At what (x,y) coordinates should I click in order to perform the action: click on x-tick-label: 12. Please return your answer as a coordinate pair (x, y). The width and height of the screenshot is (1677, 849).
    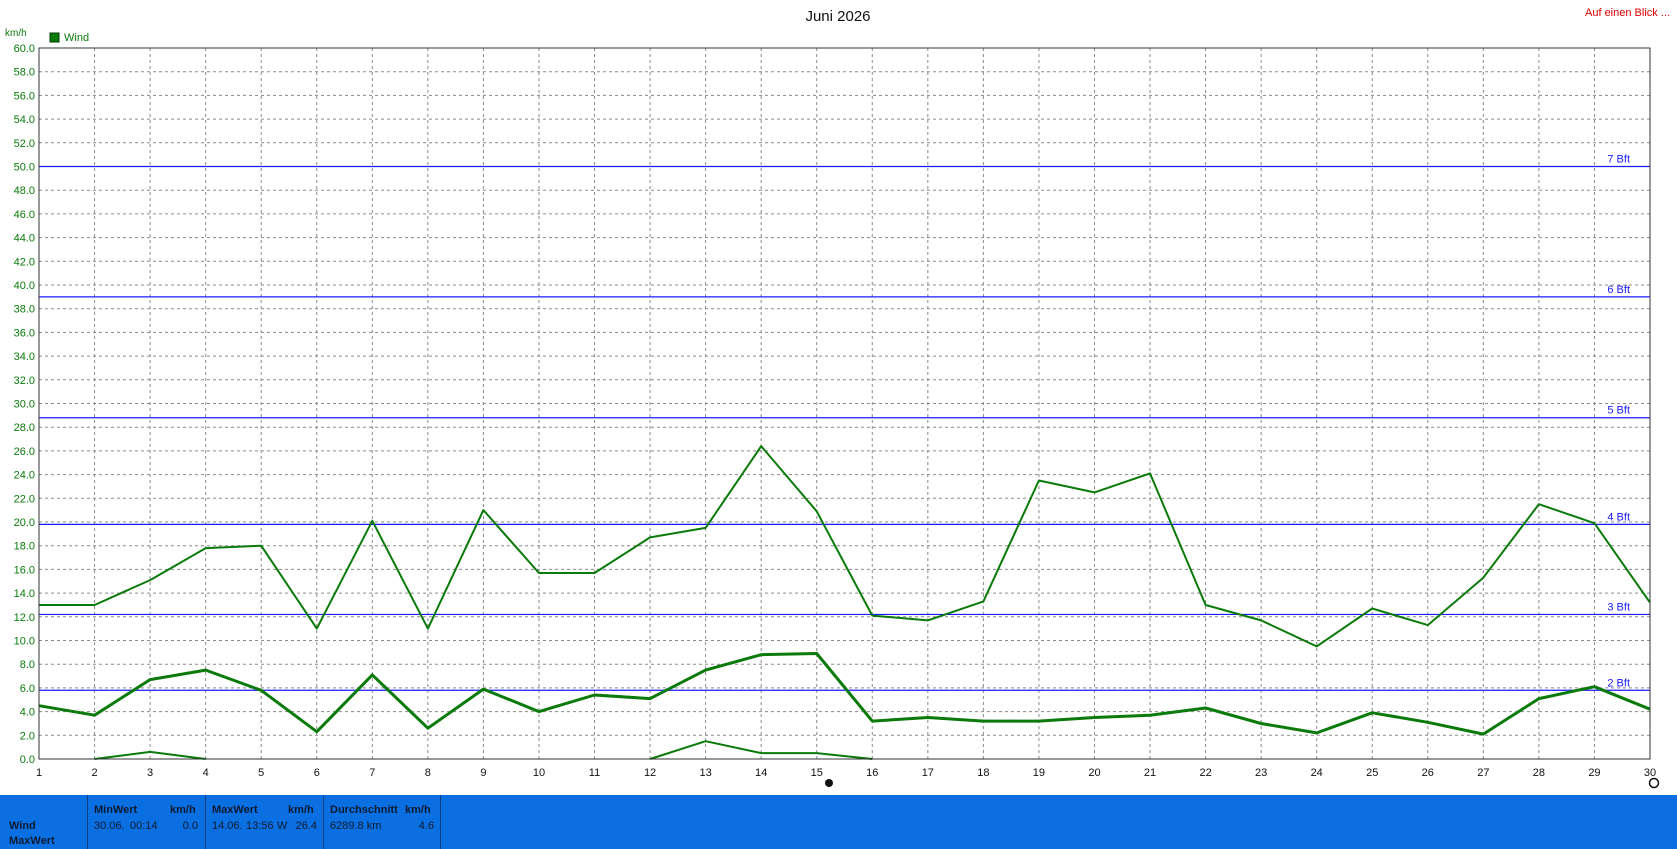
    Looking at the image, I should click on (650, 773).